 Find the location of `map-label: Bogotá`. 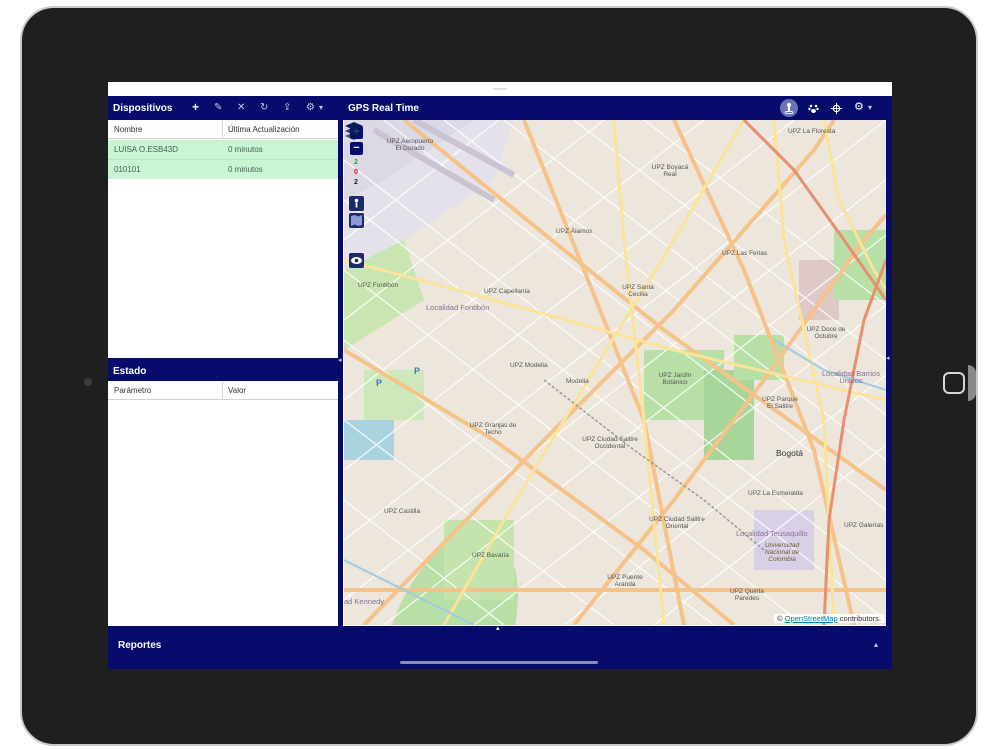

map-label: Bogotá is located at coordinates (789, 453).